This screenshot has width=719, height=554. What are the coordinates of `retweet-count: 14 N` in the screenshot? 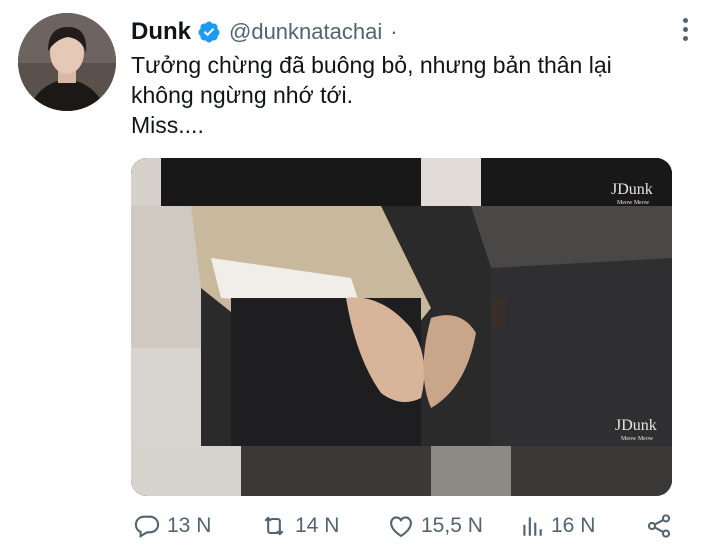 It's located at (317, 525).